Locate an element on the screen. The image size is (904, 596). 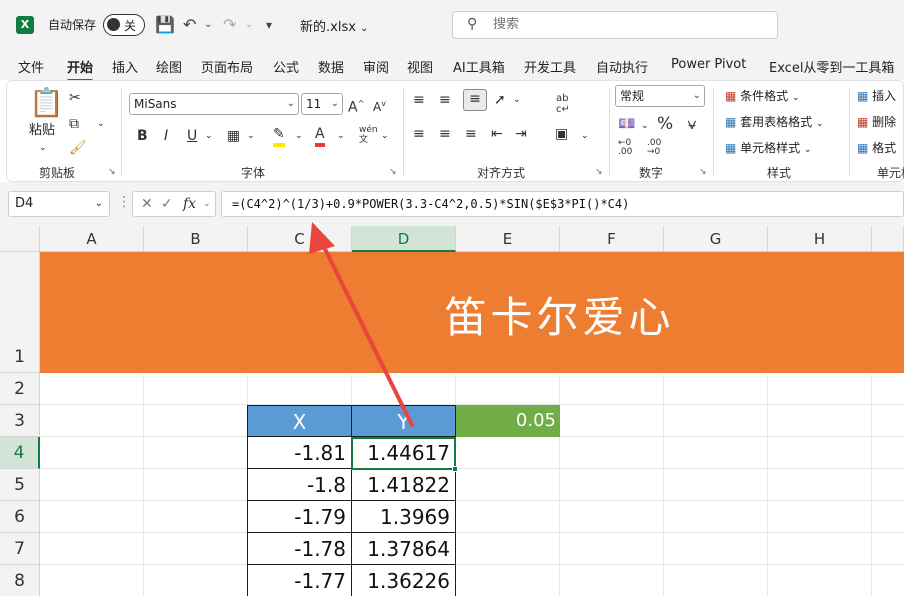
tab-data: 数据 is located at coordinates (331, 66).